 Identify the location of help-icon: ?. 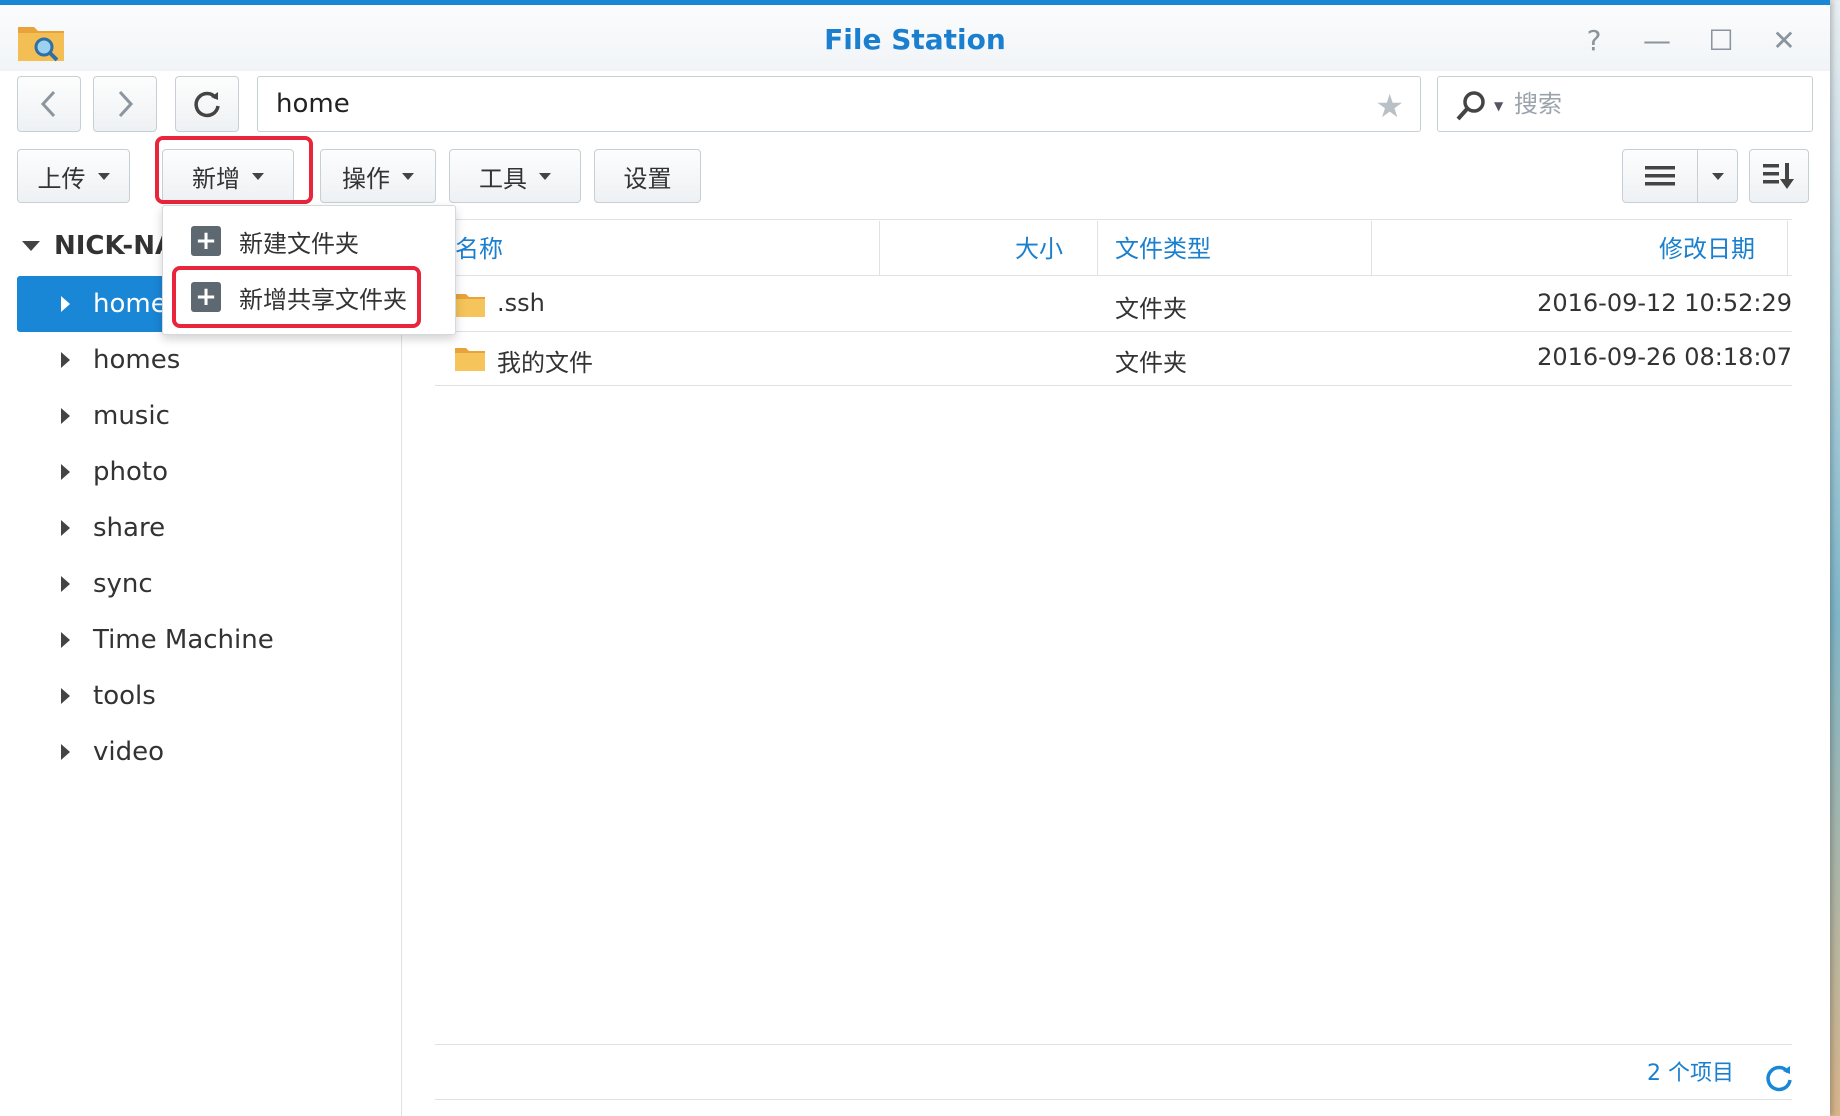
(1594, 41).